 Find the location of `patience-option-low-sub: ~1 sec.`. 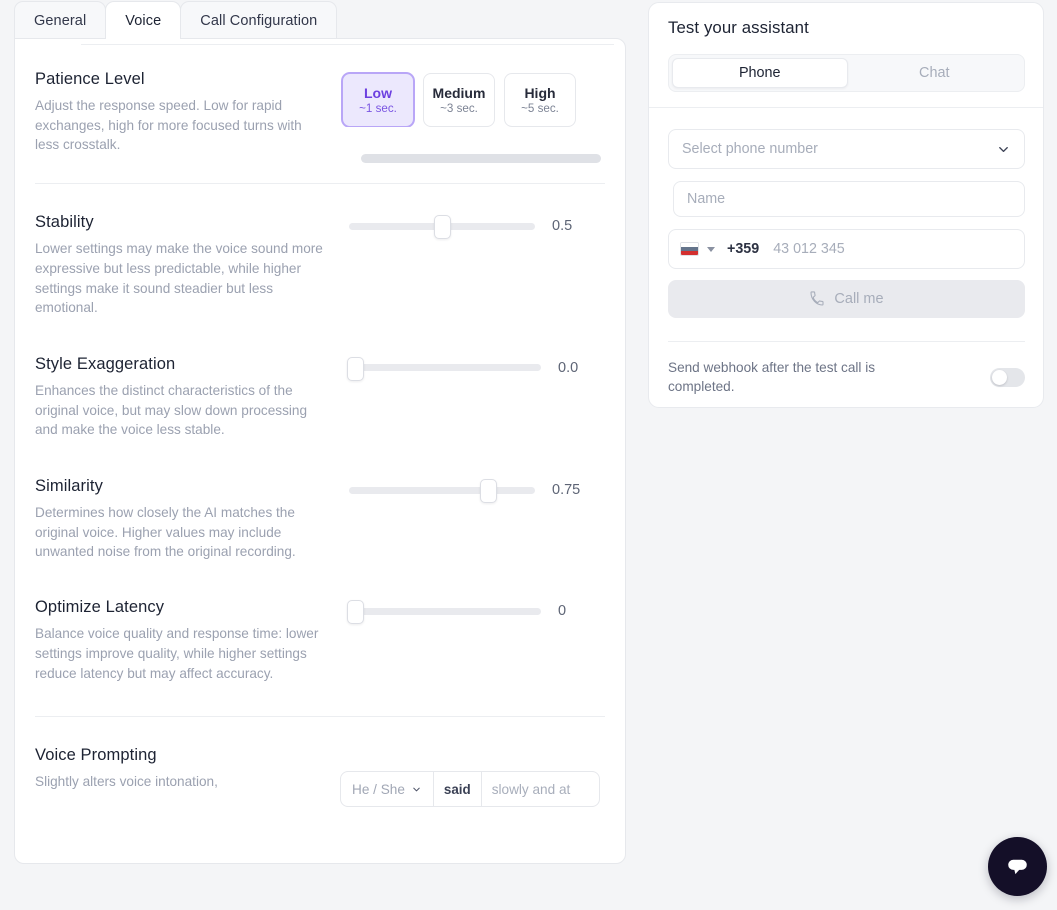

patience-option-low-sub: ~1 sec. is located at coordinates (378, 108).